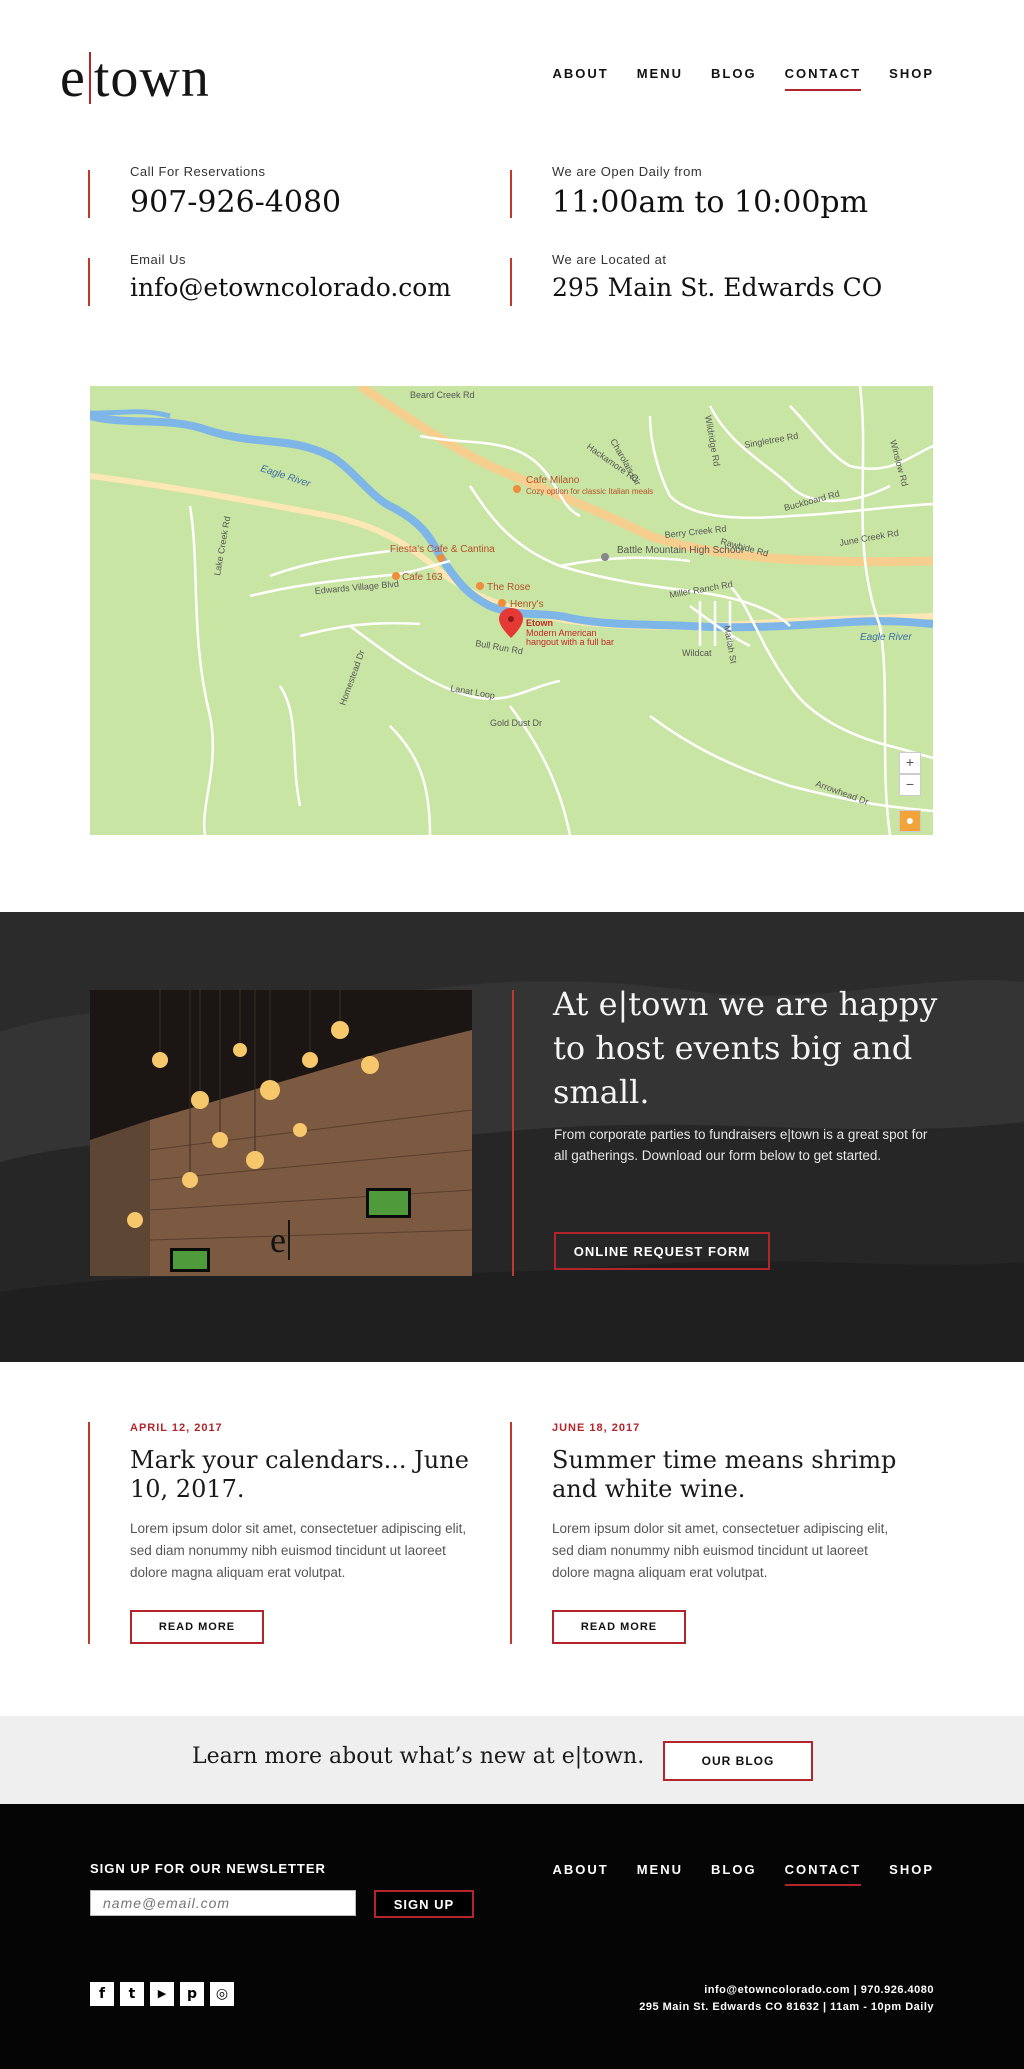  Describe the element at coordinates (176, 1428) in the screenshot. I see `news-date: APRIL 12, 2017` at that location.